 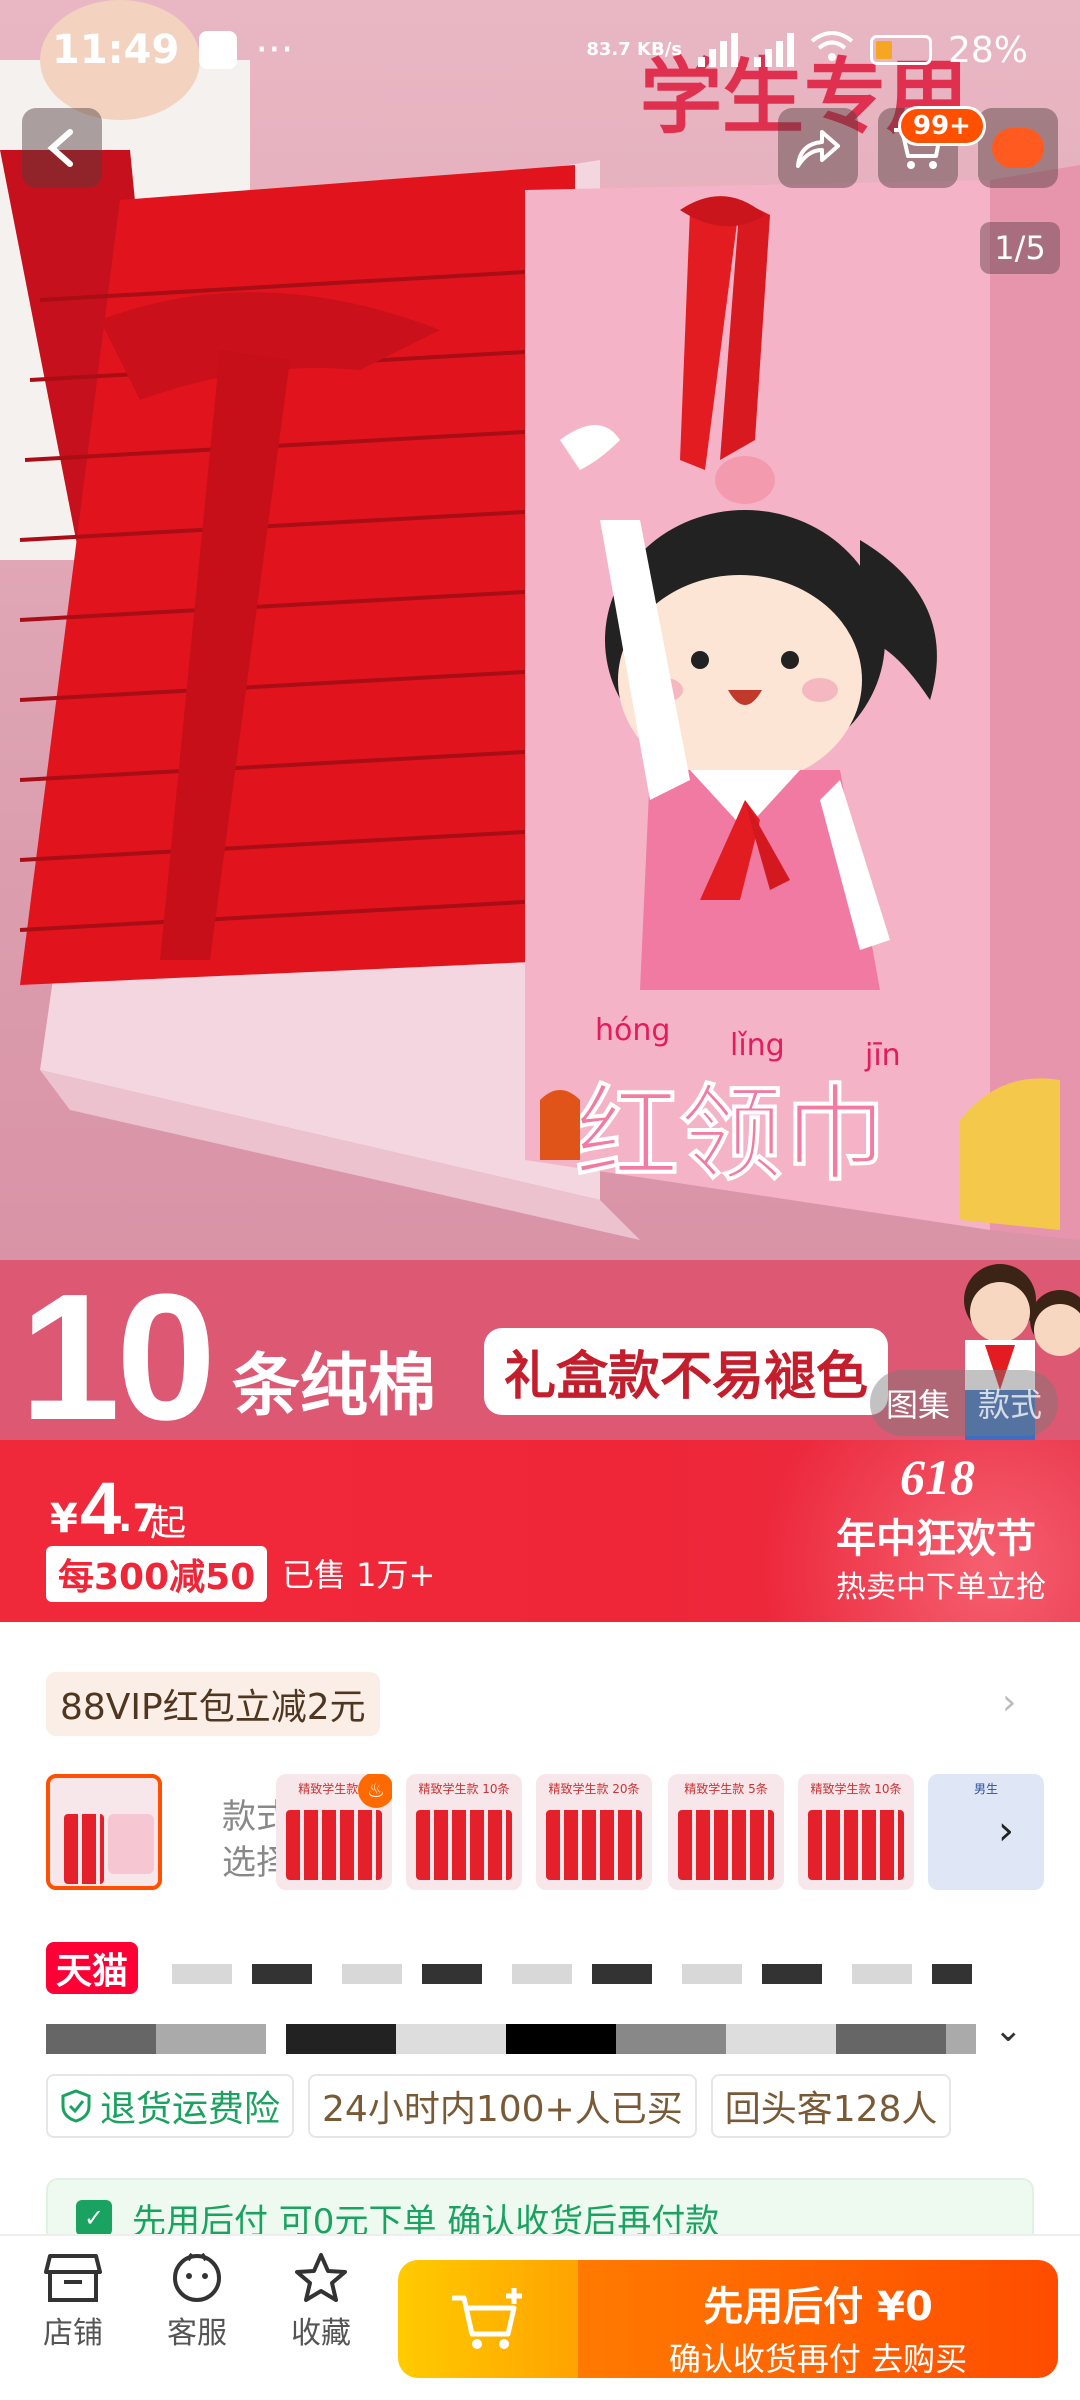 I want to click on banner-text: 条纯棉, so click(x=334, y=1386).